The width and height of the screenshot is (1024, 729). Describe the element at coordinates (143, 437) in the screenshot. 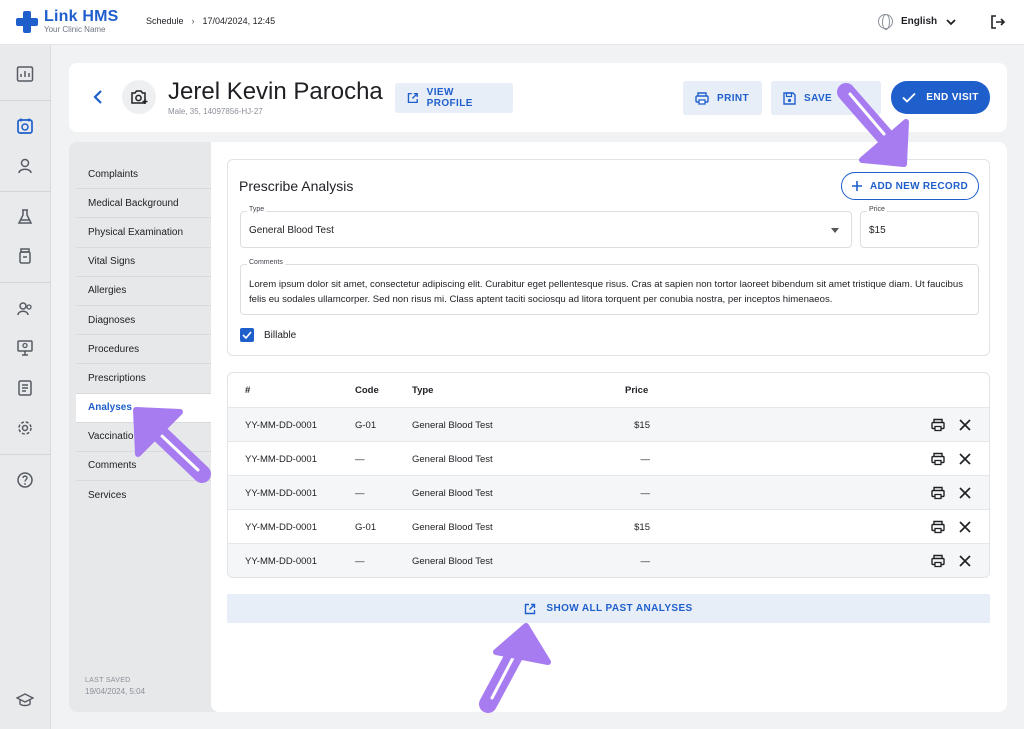

I see `nav-item-vaccinations: Vaccinatio` at that location.